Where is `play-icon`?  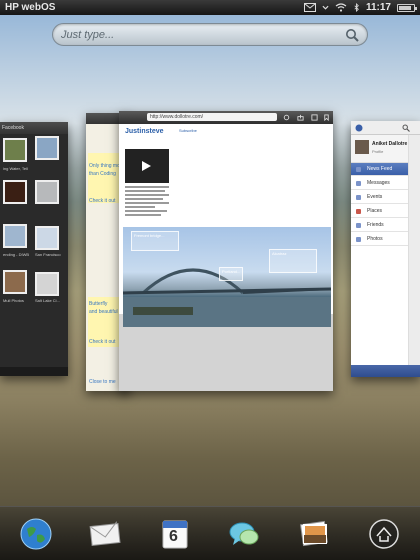 play-icon is located at coordinates (146, 166).